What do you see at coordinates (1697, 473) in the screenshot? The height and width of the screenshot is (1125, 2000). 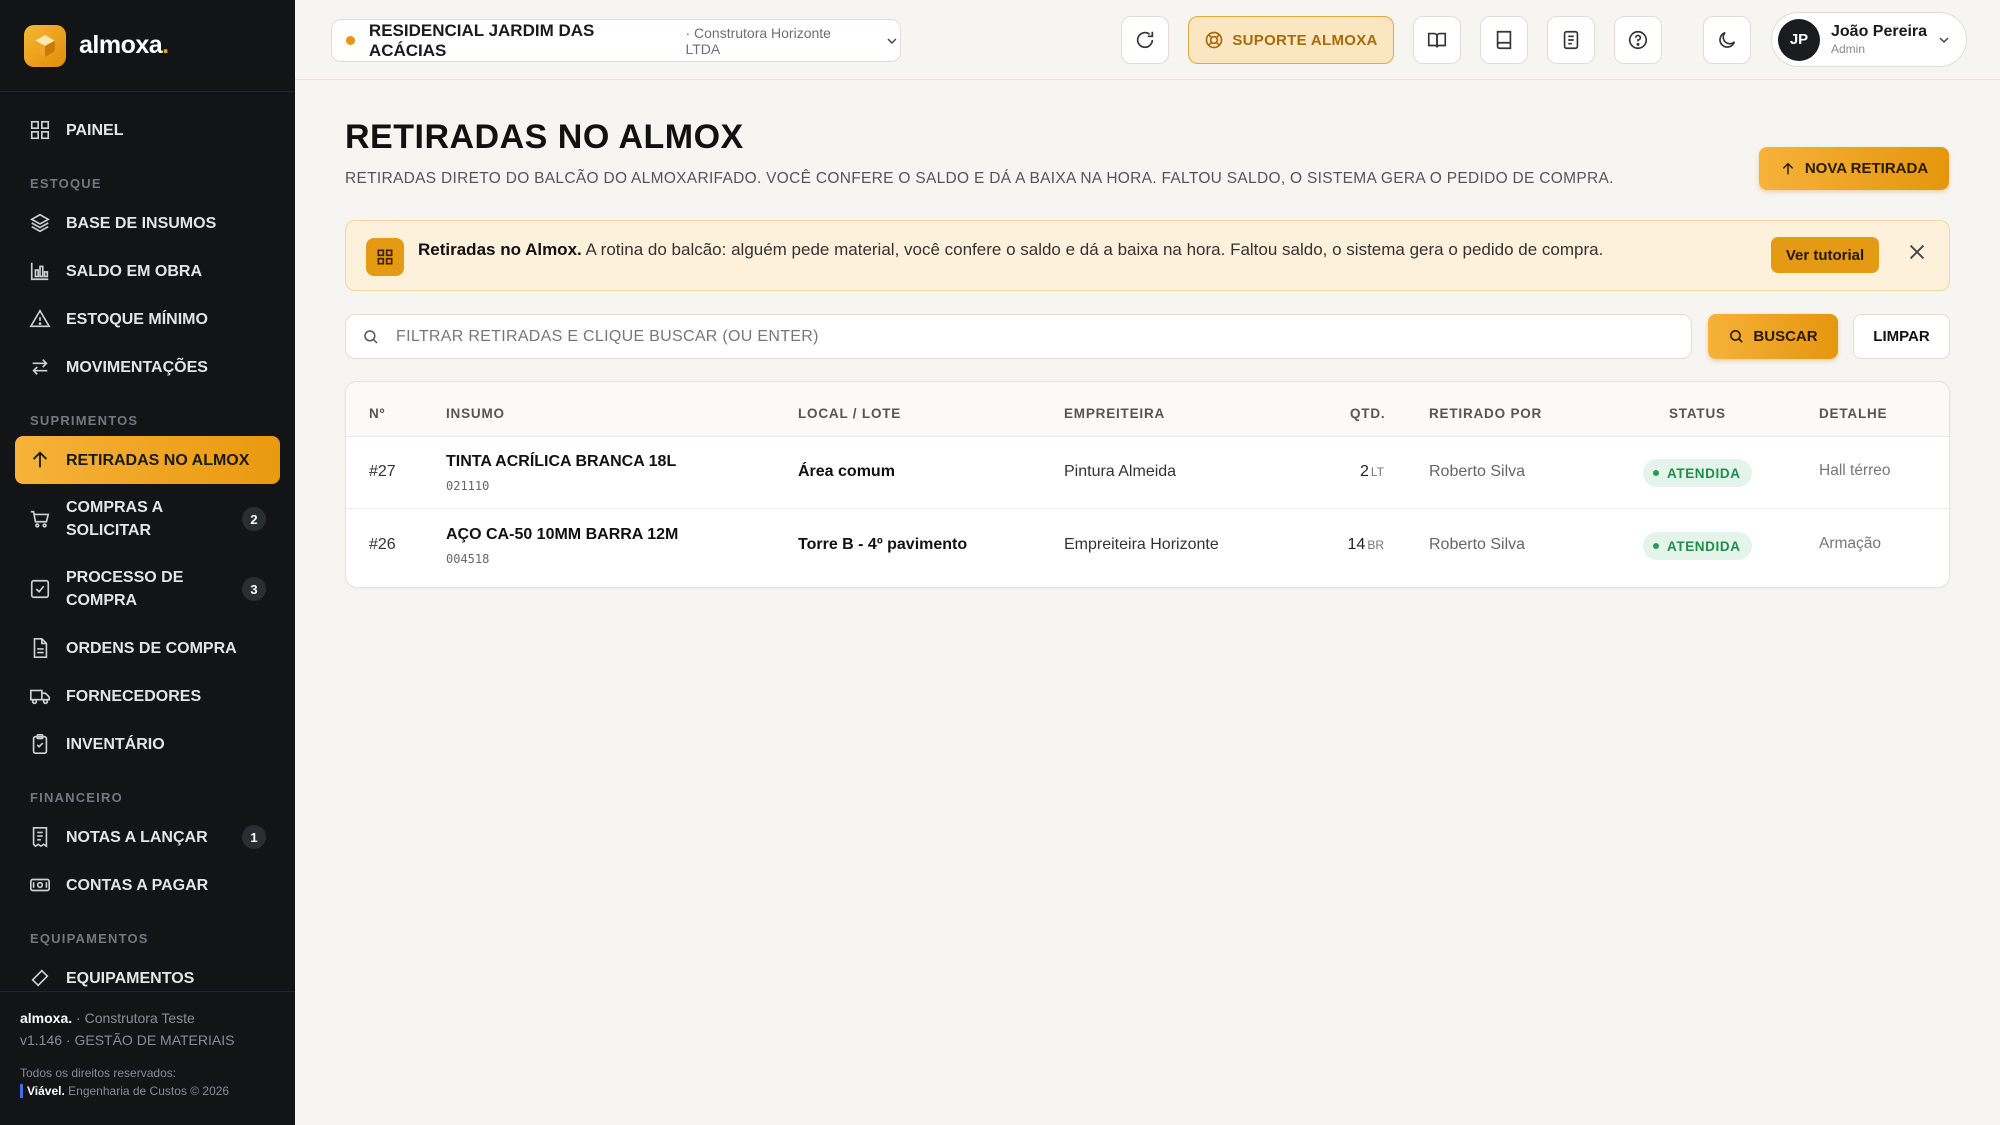 I see `status-badge: ATENDIDA` at bounding box center [1697, 473].